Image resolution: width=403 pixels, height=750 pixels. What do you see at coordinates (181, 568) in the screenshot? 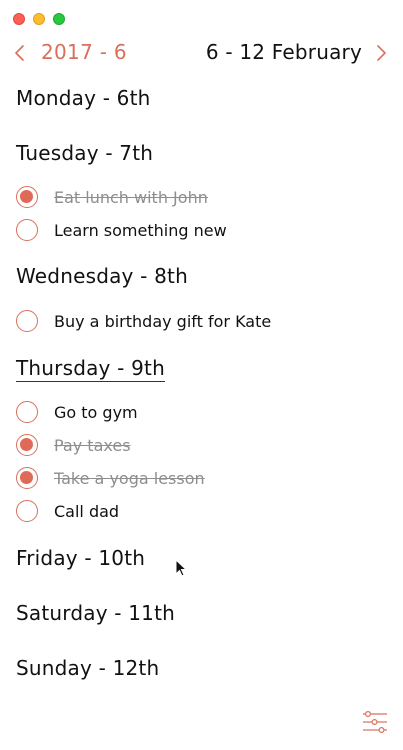
I see `mouse-cursor-icon` at bounding box center [181, 568].